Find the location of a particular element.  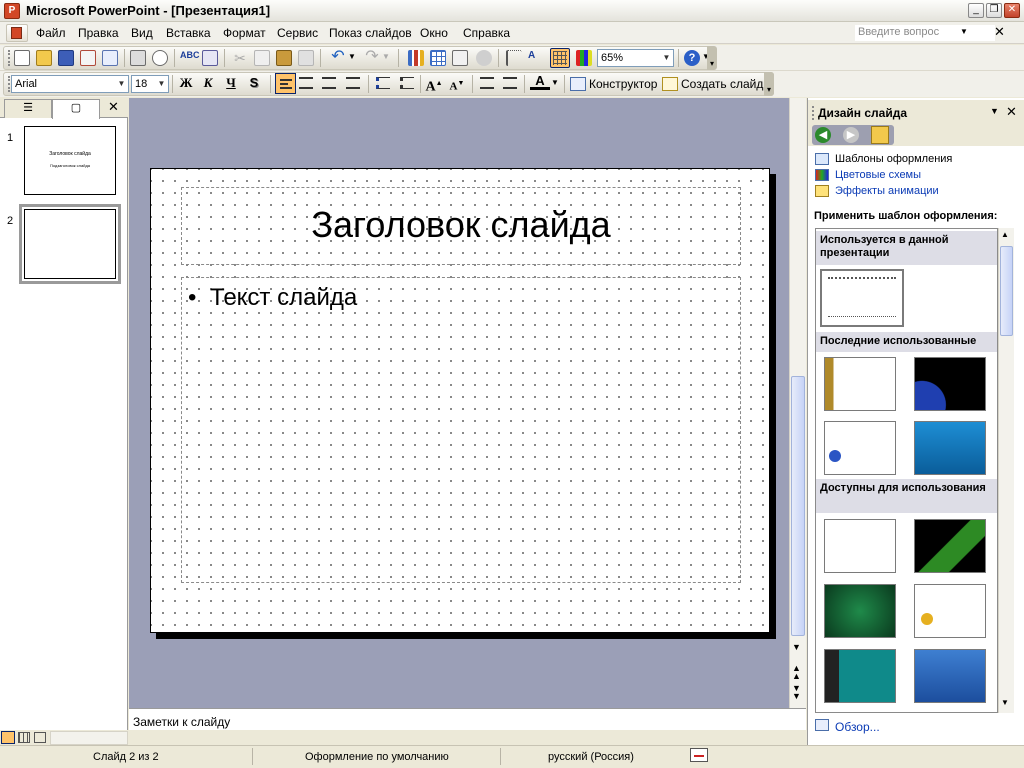

template-gallery-scrollbar: ▲ ▼ is located at coordinates (1006, 470).